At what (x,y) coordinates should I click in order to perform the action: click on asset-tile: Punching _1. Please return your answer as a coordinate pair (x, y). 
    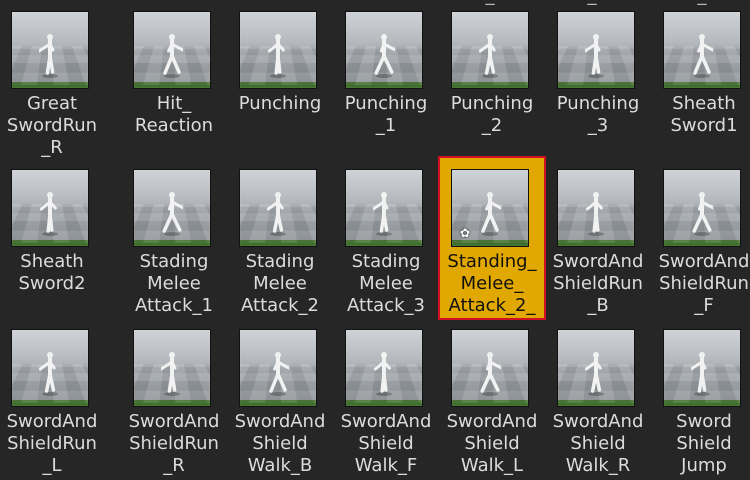
    Looking at the image, I should click on (386, 80).